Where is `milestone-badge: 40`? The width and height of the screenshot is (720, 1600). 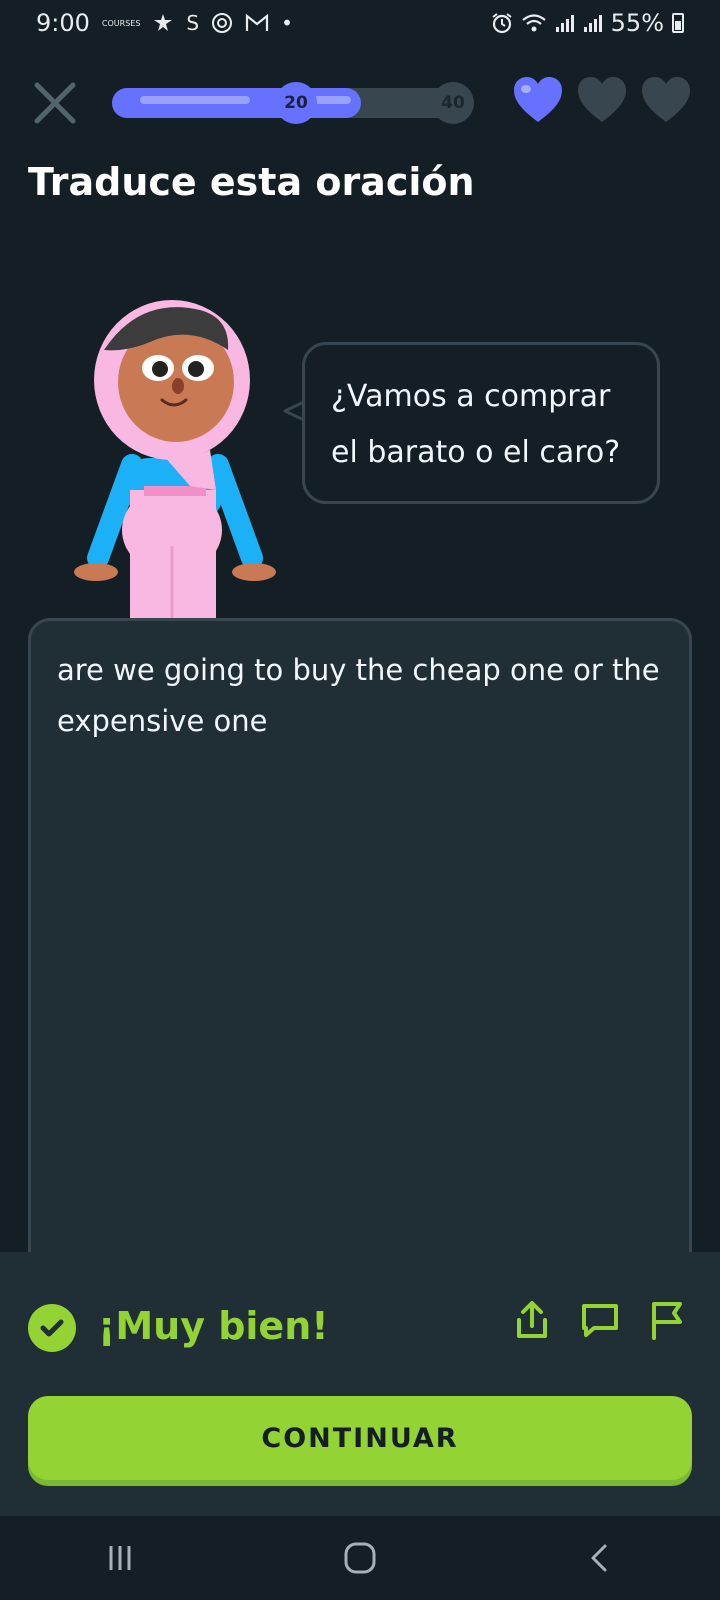
milestone-badge: 40 is located at coordinates (453, 103).